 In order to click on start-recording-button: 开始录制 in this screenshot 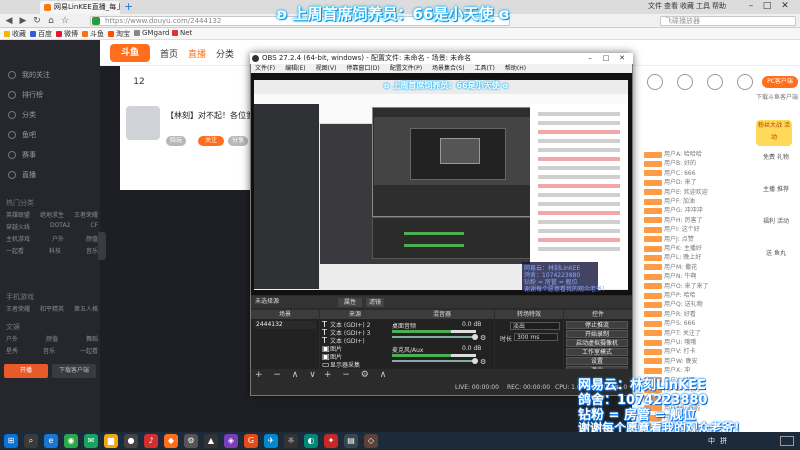, I will do `click(597, 334)`.